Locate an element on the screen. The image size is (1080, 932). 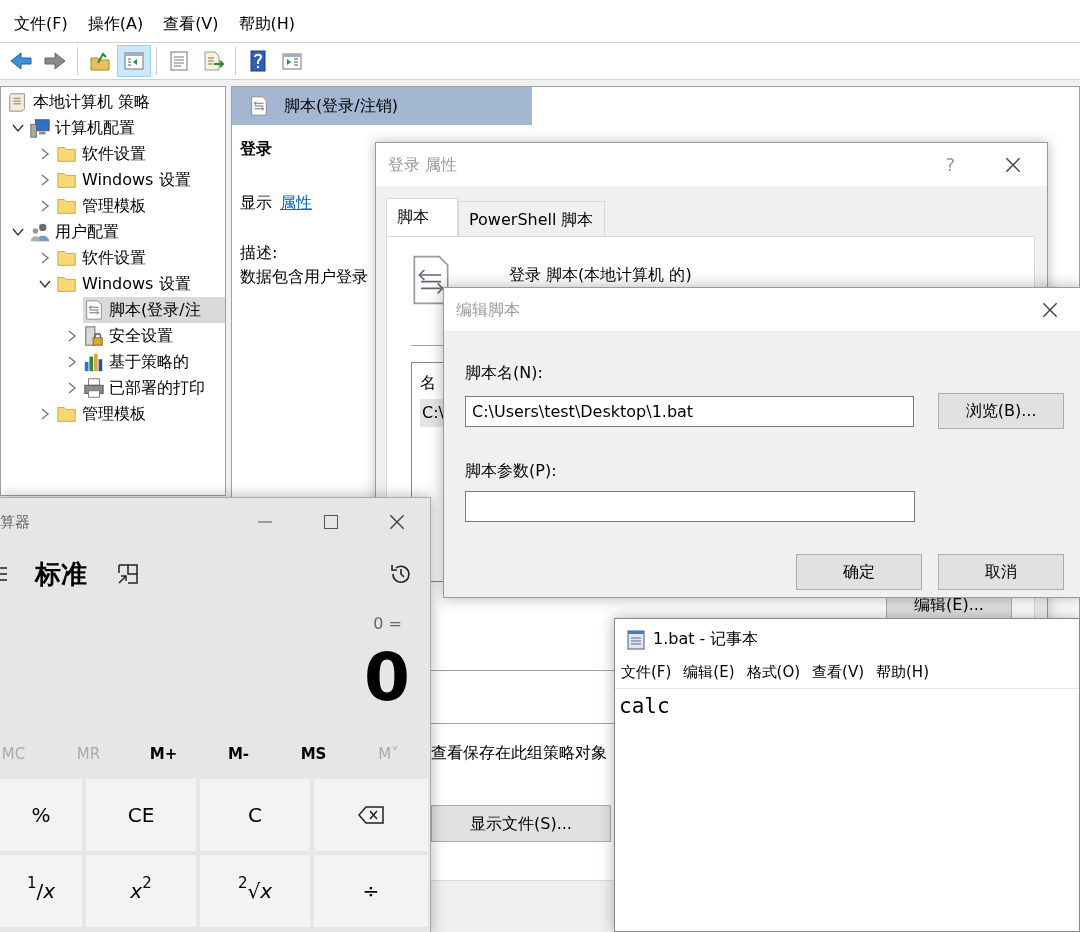
tree-item-label: 基于策略的 is located at coordinates (149, 362).